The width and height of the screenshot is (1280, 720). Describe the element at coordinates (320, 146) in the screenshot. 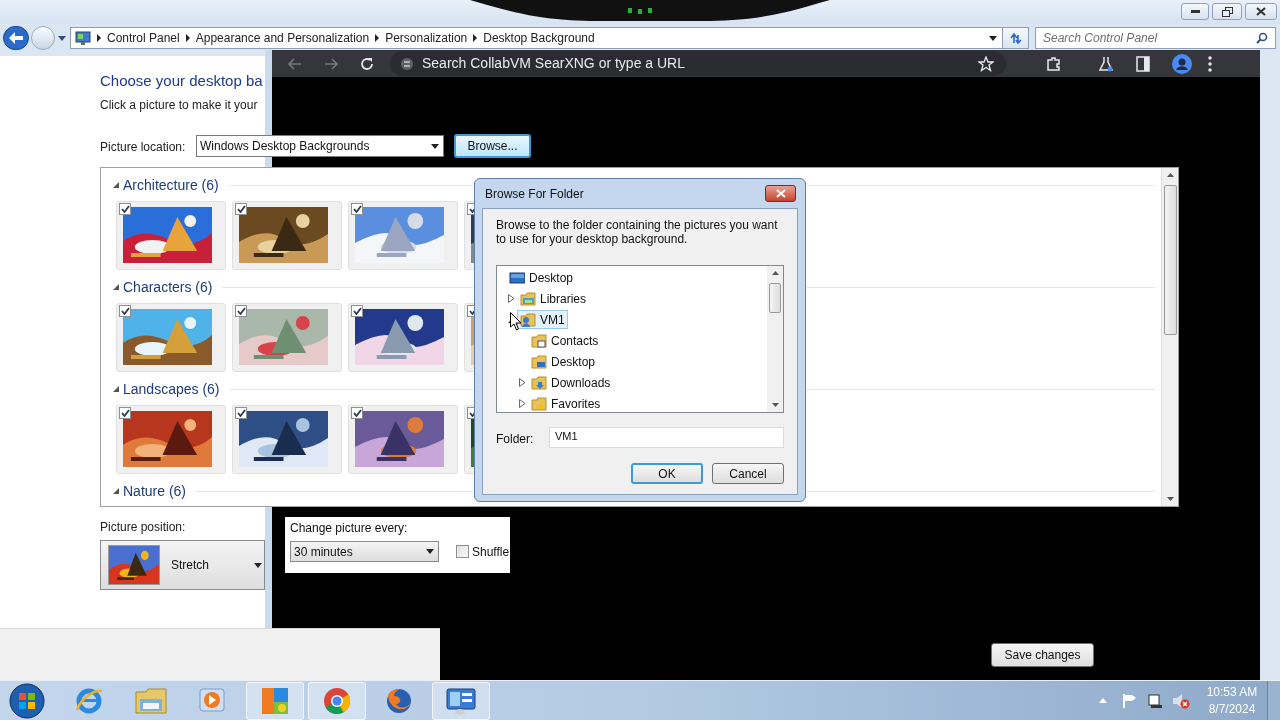

I see `picture-location-dropdown: Windows Desktop Backgrounds` at that location.